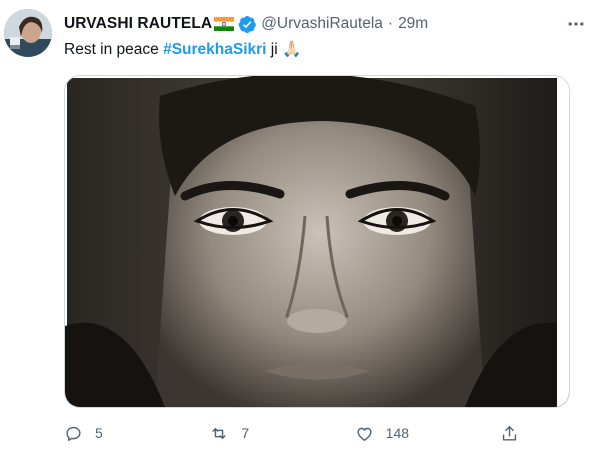  Describe the element at coordinates (294, 433) in the screenshot. I see `tweet-actions: 5 7 148` at that location.